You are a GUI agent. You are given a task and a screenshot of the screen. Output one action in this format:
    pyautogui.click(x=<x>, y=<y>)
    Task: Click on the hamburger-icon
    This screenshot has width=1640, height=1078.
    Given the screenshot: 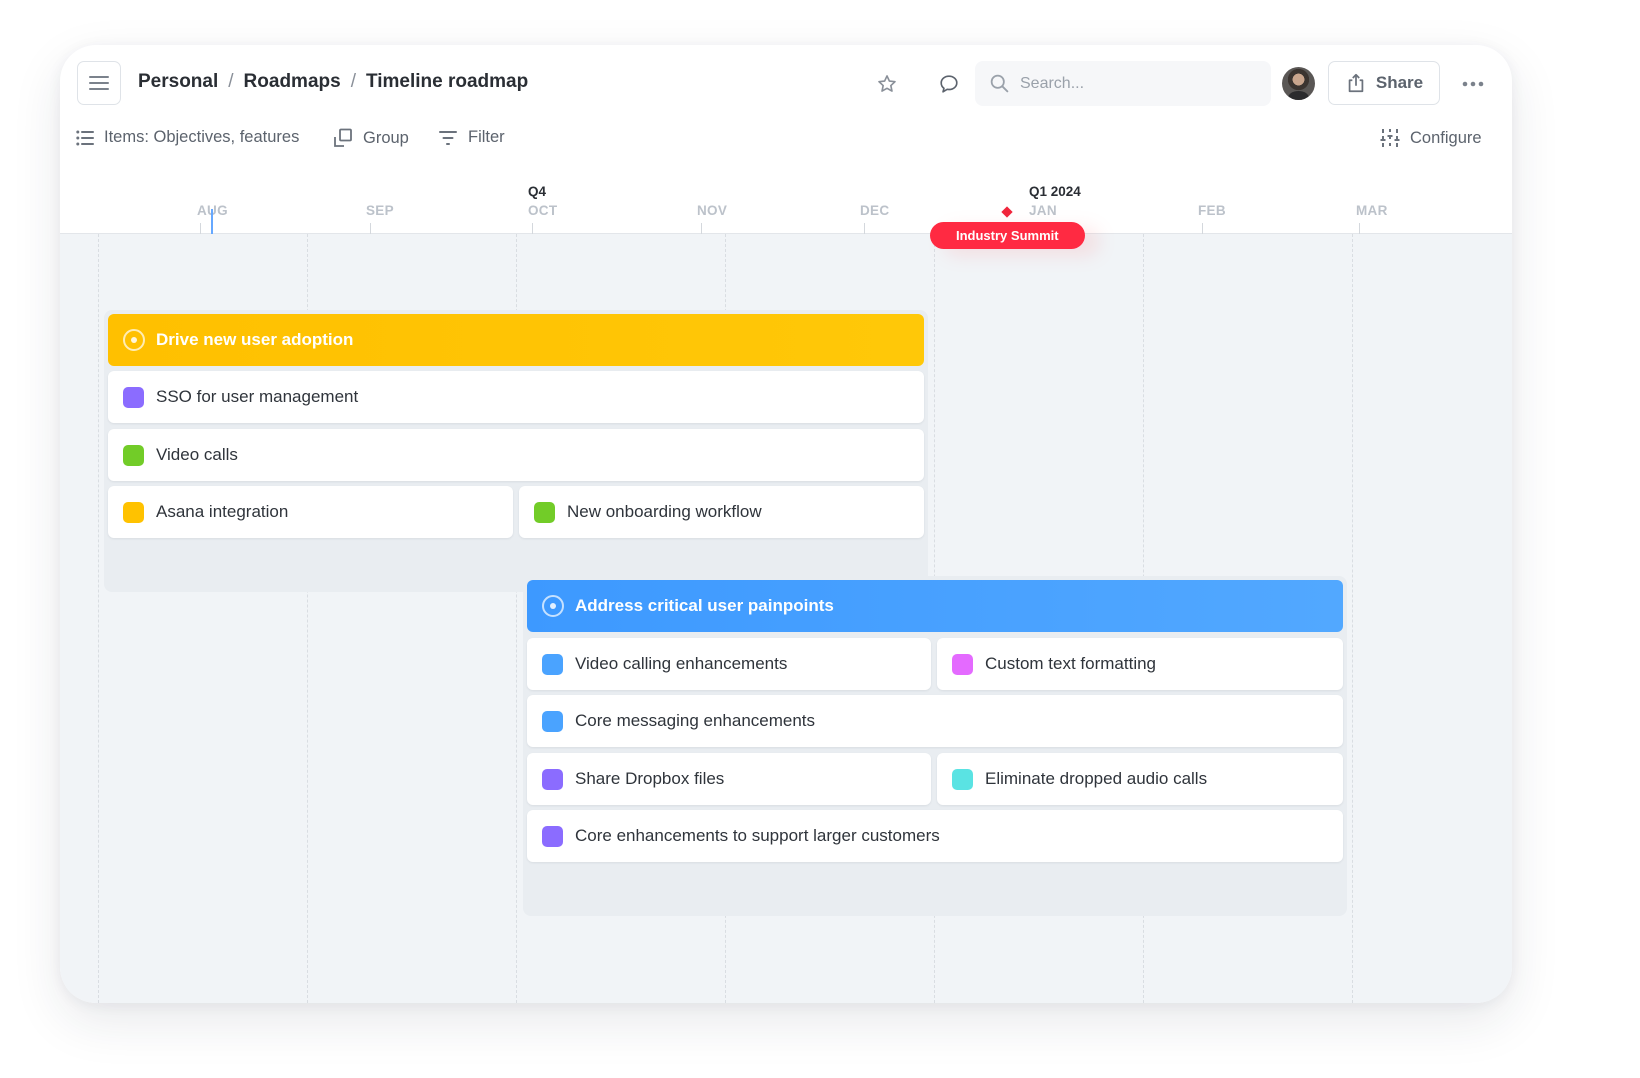 What is the action you would take?
    pyautogui.click(x=99, y=83)
    